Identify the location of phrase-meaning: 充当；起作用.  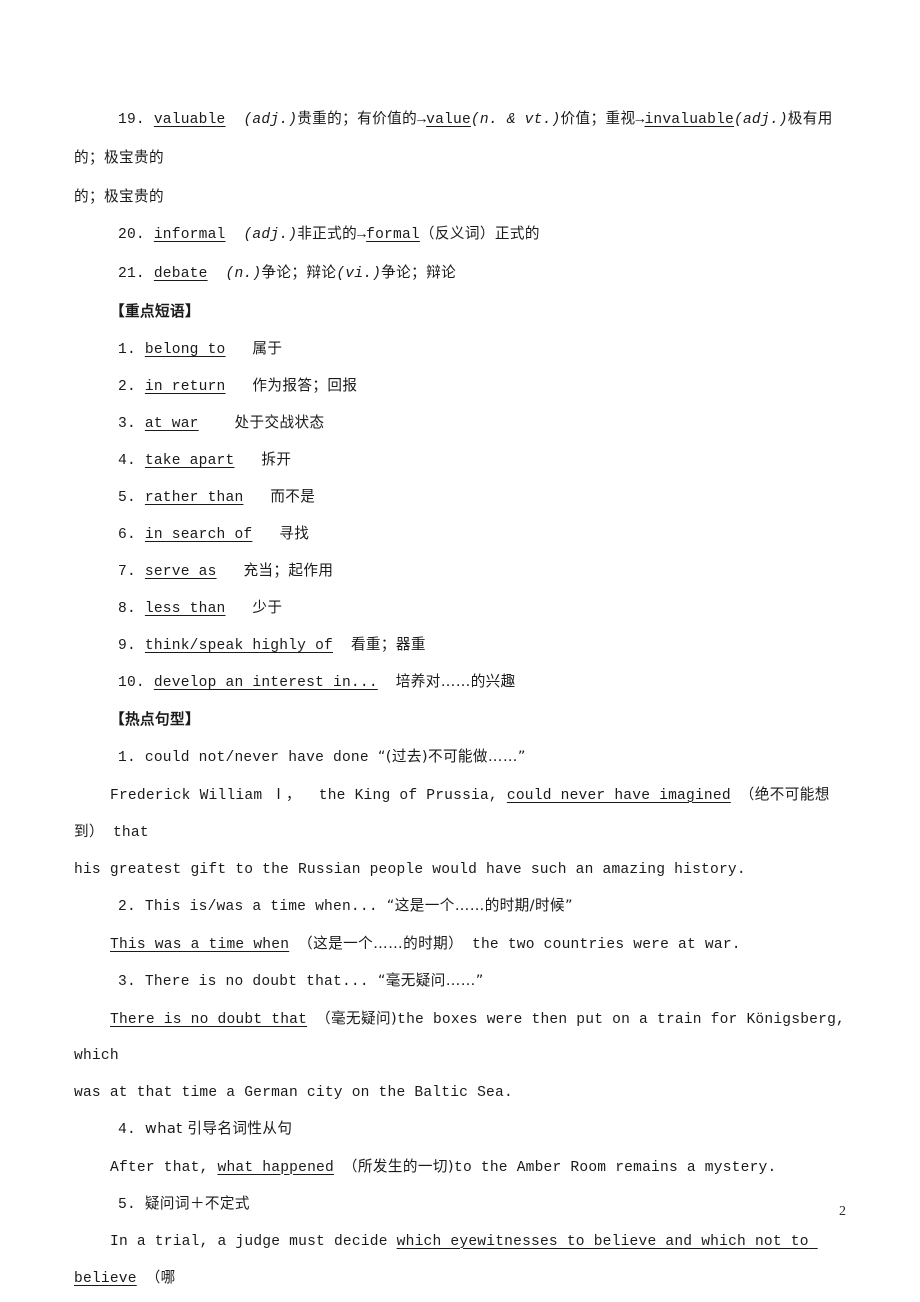
(288, 570).